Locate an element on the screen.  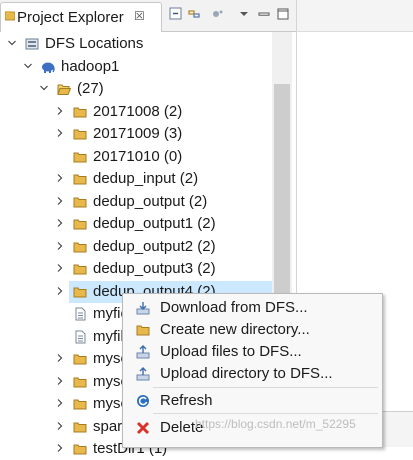
tree-node-dfs-locations: DFS Locations is located at coordinates (140, 44).